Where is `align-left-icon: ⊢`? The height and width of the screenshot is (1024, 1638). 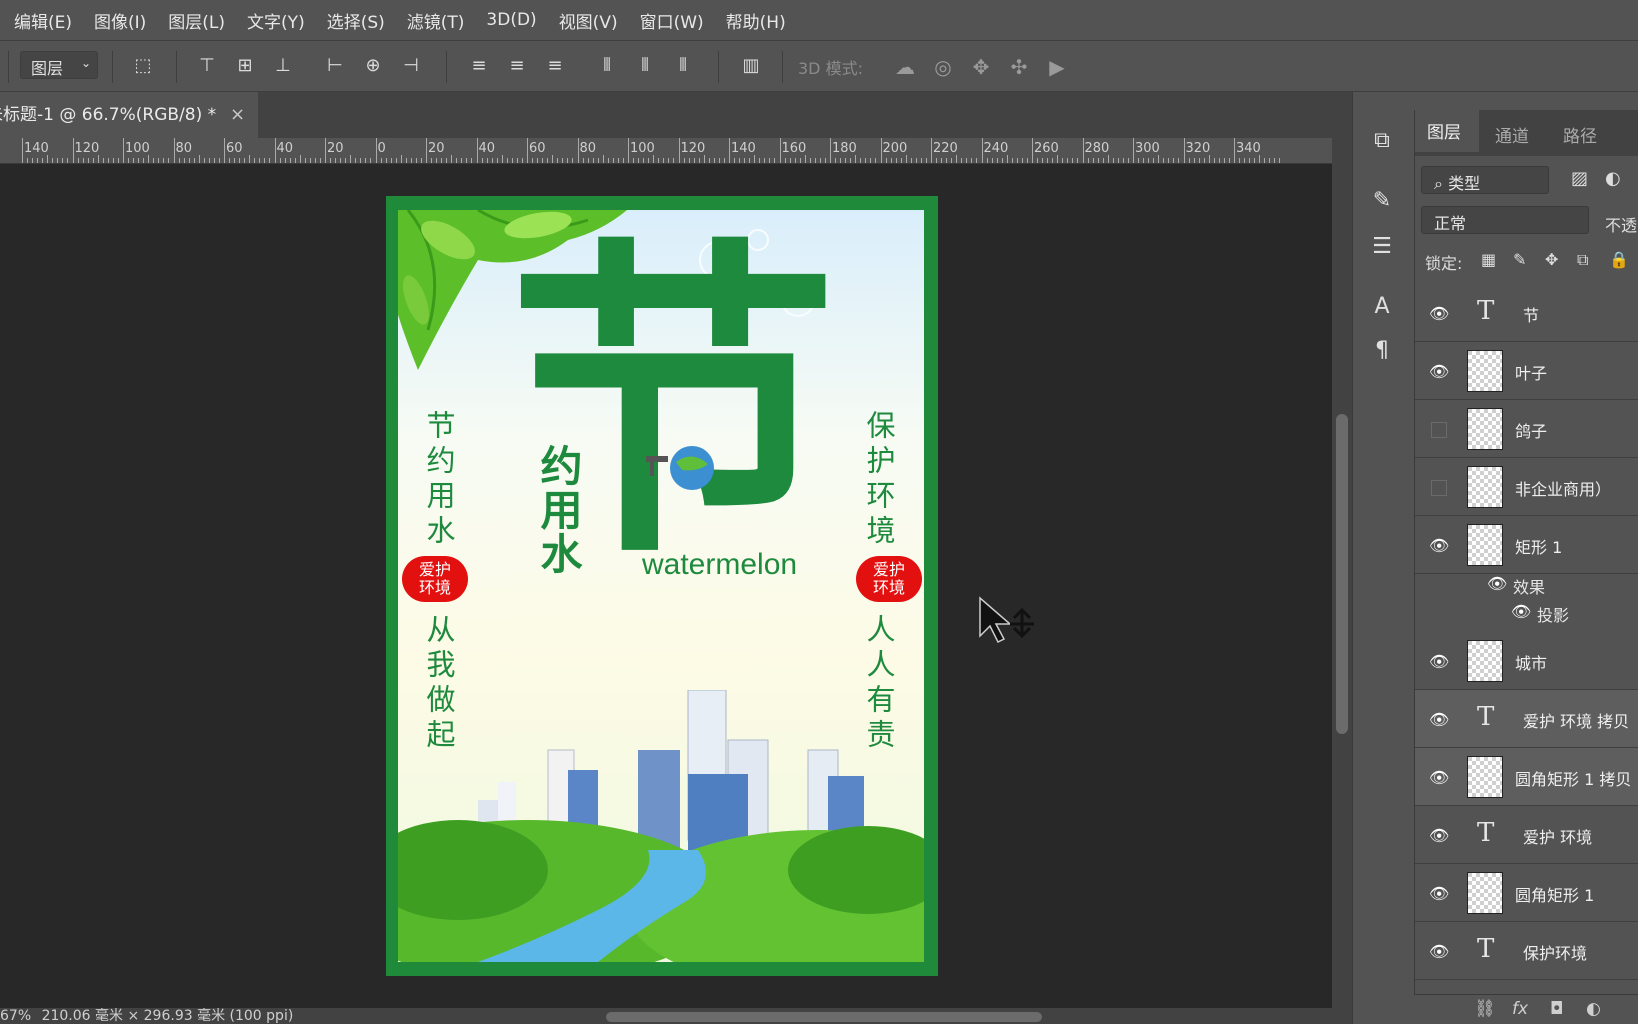 align-left-icon: ⊢ is located at coordinates (335, 66).